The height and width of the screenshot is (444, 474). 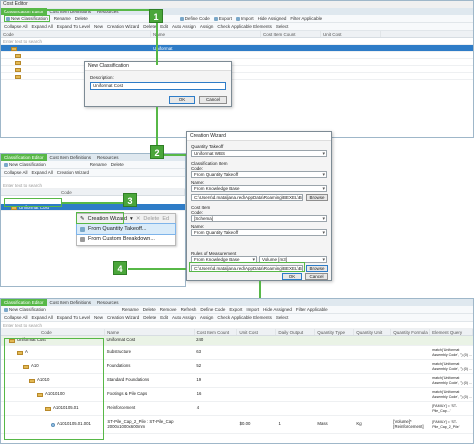 What do you see at coordinates (259, 174) in the screenshot?
I see `classification-code-select: From Quantity Takeoff` at bounding box center [259, 174].